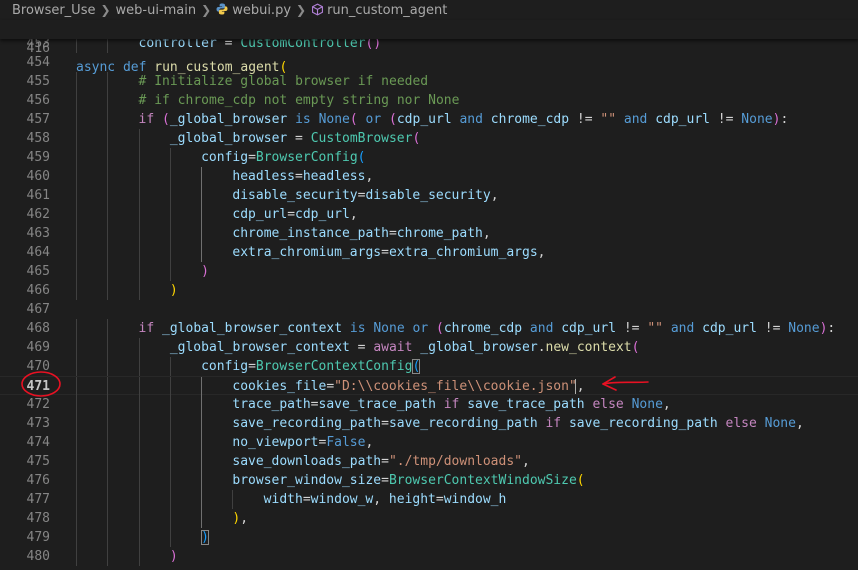  I want to click on code-token: ), so click(173, 556).